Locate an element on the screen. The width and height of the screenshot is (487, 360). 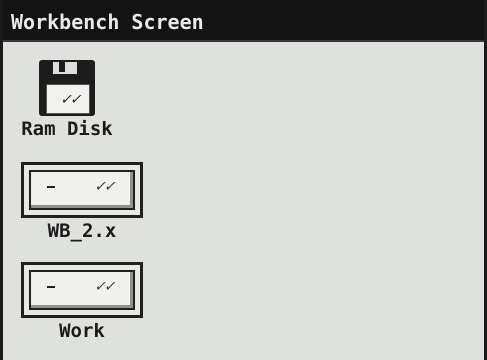
ram-disk-label: Ram Disk is located at coordinates (67, 129).